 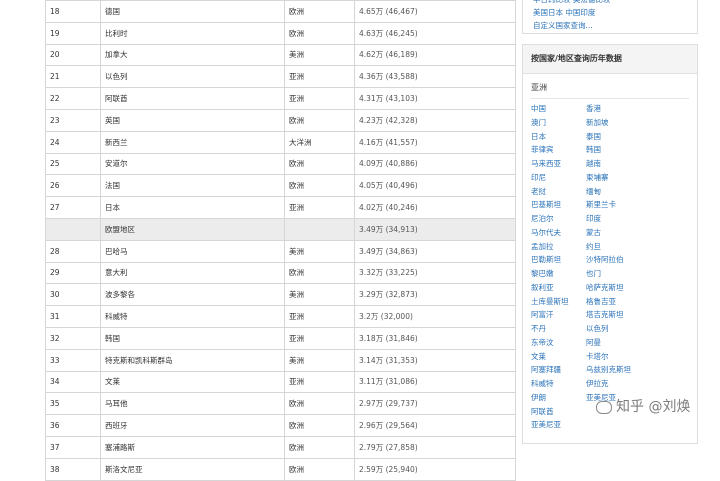 I want to click on country-link: 尼泊尔, so click(x=558, y=219).